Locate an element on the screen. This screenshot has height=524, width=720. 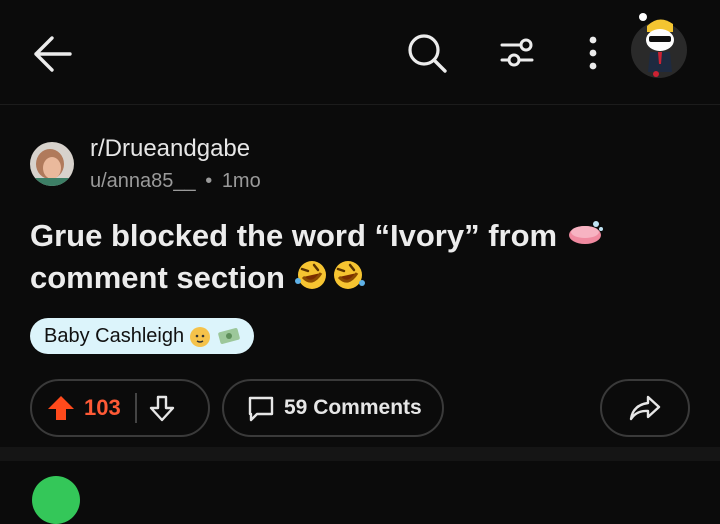
author-link: u/anna85__ is located at coordinates (143, 181).